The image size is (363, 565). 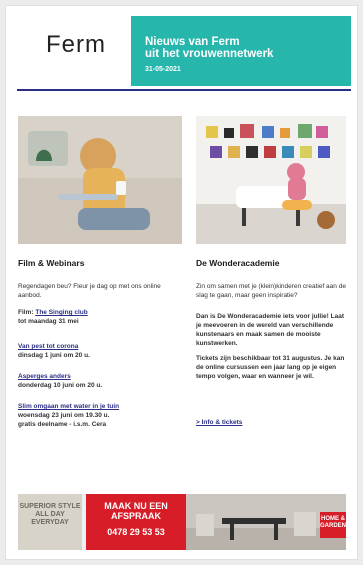 What do you see at coordinates (209, 54) in the screenshot?
I see `header-title-line2: uit het vrouwennetwerk` at bounding box center [209, 54].